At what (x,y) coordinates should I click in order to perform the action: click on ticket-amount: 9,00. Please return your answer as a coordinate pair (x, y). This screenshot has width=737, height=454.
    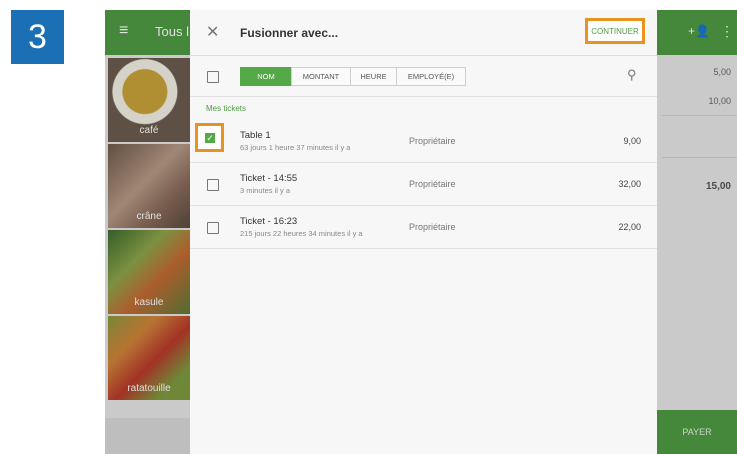
    Looking at the image, I should click on (632, 141).